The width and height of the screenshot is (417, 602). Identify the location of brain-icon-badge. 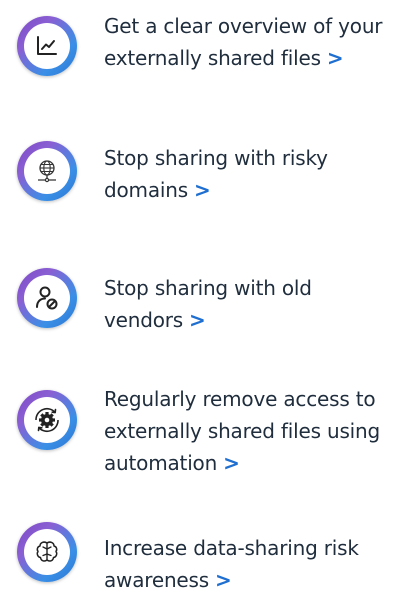
(47, 552).